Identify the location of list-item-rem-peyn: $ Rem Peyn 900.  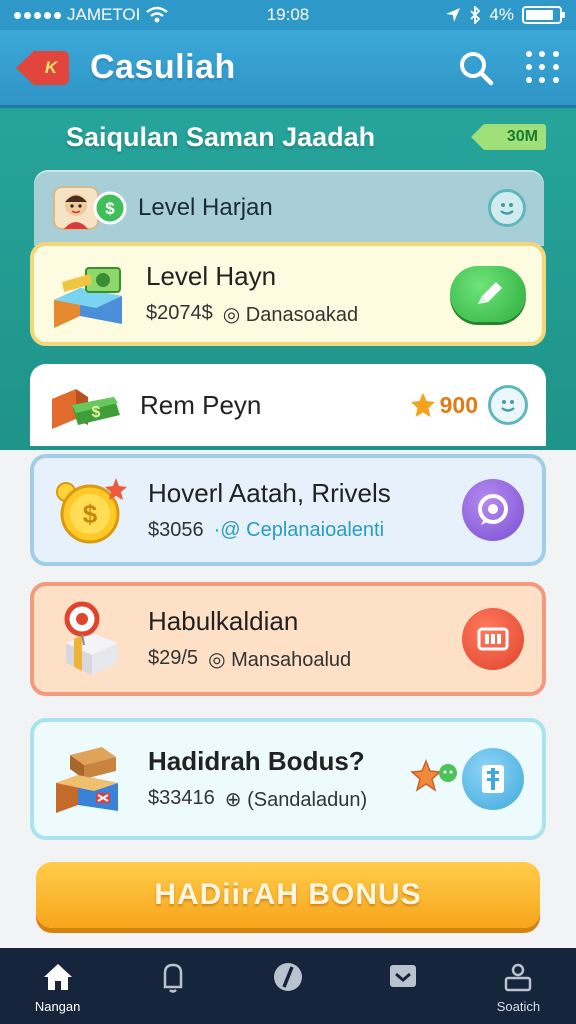
(288, 405).